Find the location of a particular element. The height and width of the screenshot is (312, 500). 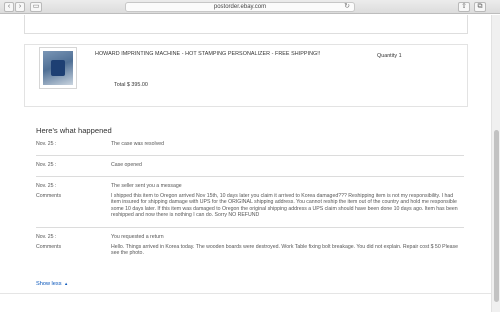

history-row: Nov. 25 : The seller sent you a message is located at coordinates (250, 186).